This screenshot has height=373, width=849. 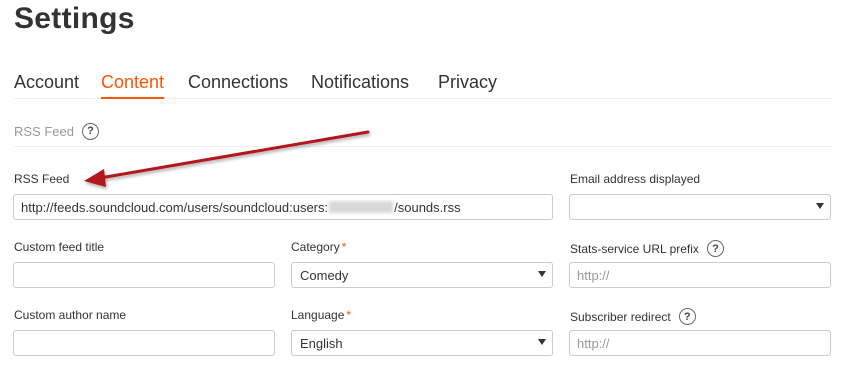 I want to click on red-arrow-icon, so click(x=227, y=158).